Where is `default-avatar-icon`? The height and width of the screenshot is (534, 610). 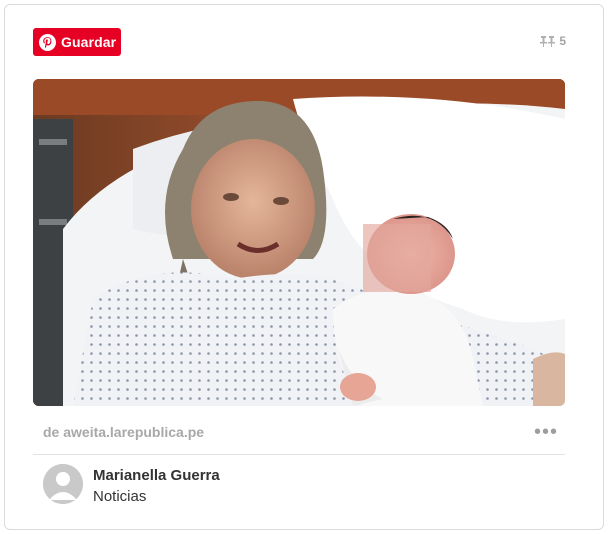 default-avatar-icon is located at coordinates (63, 484).